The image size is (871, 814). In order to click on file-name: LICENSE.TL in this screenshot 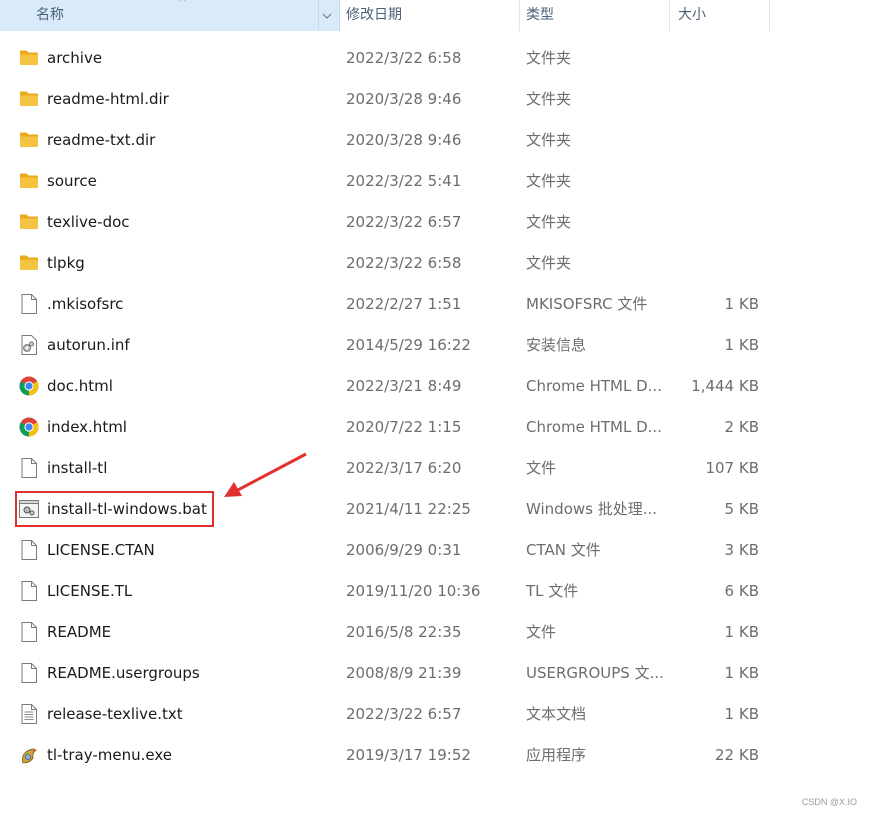, I will do `click(90, 590)`.